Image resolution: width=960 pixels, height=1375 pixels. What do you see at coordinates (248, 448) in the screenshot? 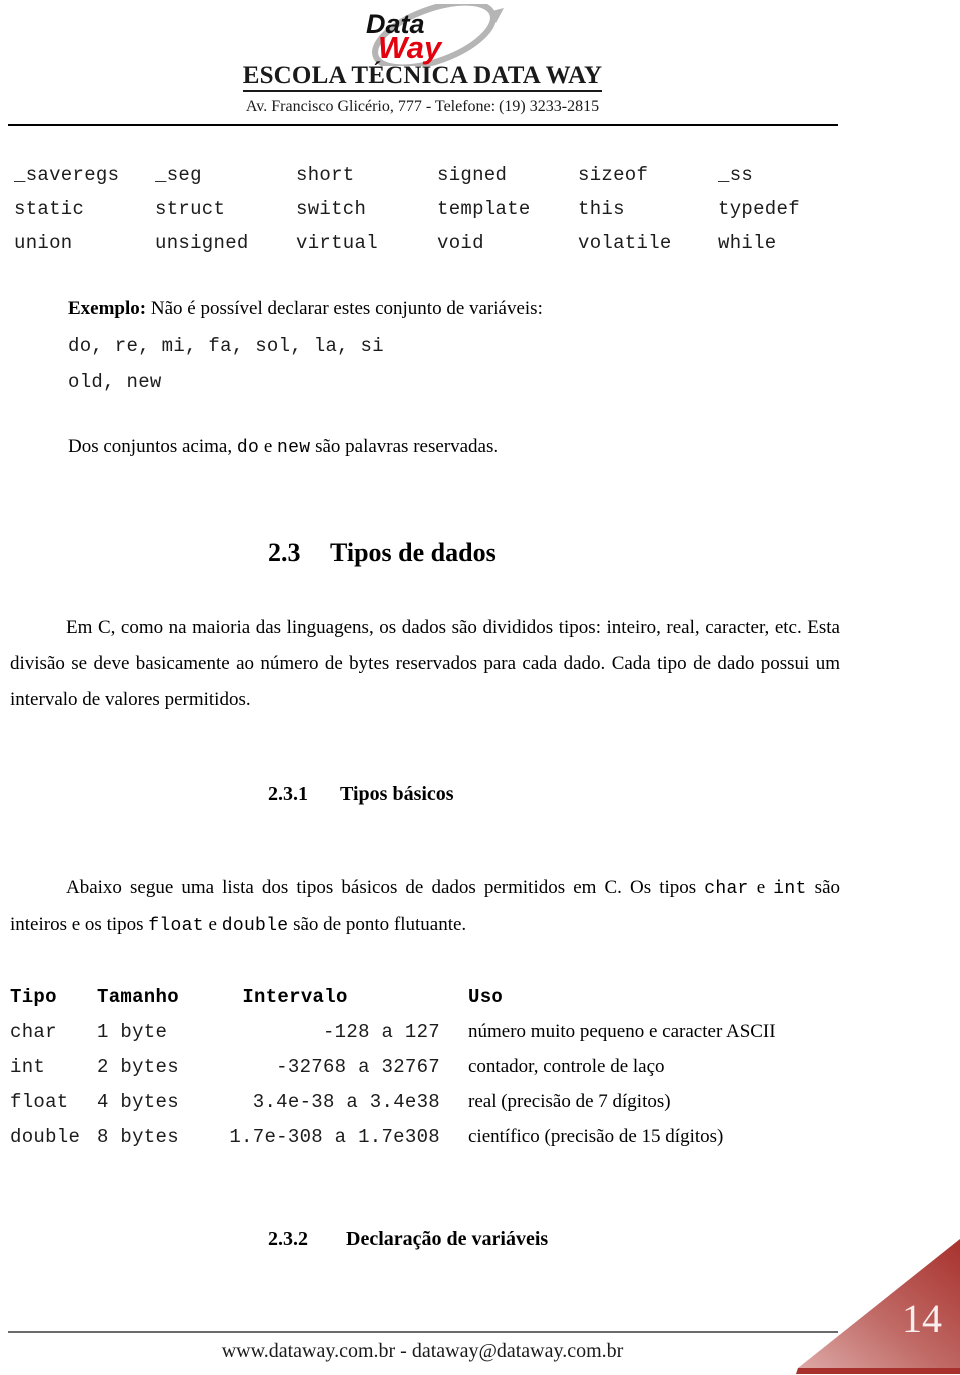
I see `note-code-do: do` at bounding box center [248, 448].